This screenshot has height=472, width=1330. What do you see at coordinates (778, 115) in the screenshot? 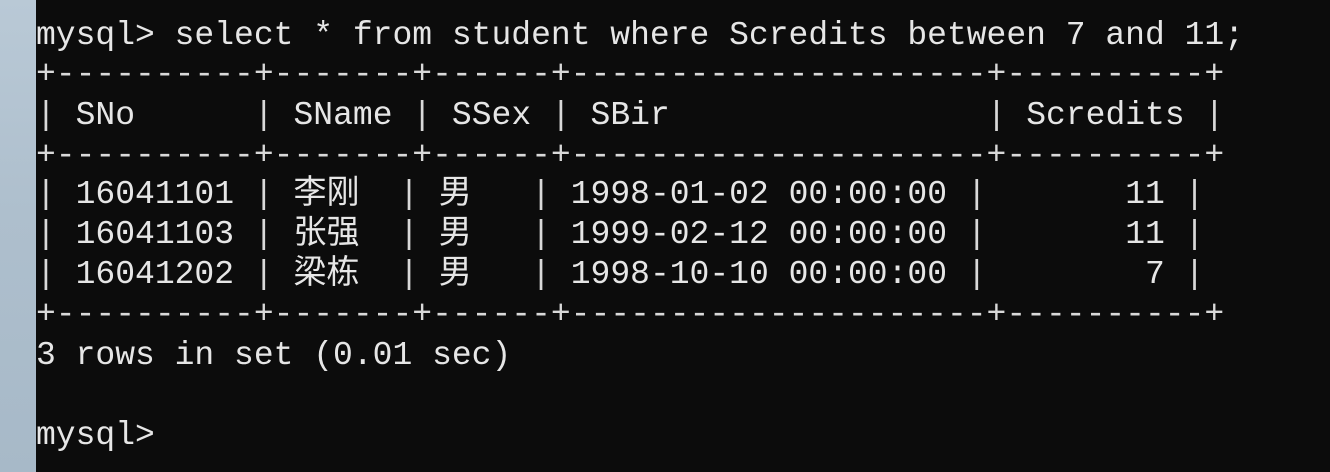
I see `header-sbir: SBir` at bounding box center [778, 115].